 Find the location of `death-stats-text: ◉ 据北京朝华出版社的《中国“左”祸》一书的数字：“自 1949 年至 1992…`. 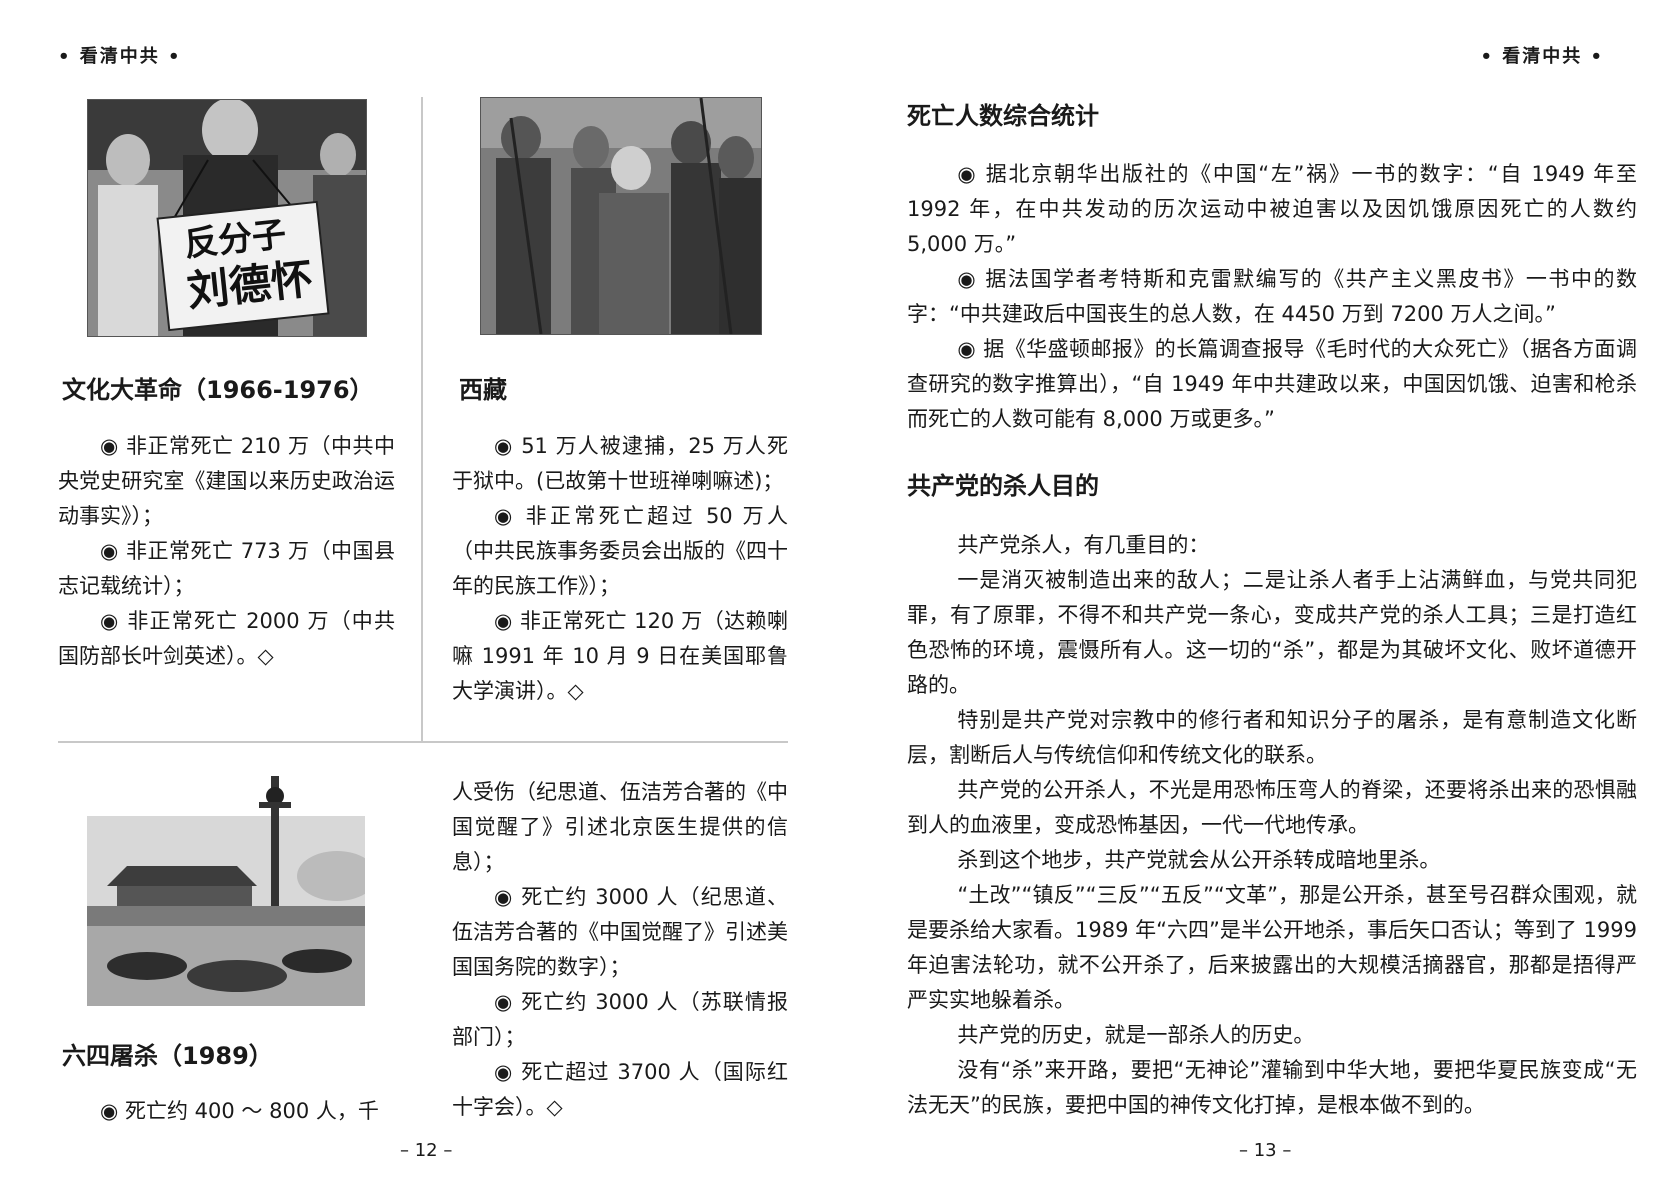

death-stats-text: ◉ 据北京朝华出版社的《中国“左”祸》一书的数字：“自 1949 年至 1992… is located at coordinates (1272, 297).